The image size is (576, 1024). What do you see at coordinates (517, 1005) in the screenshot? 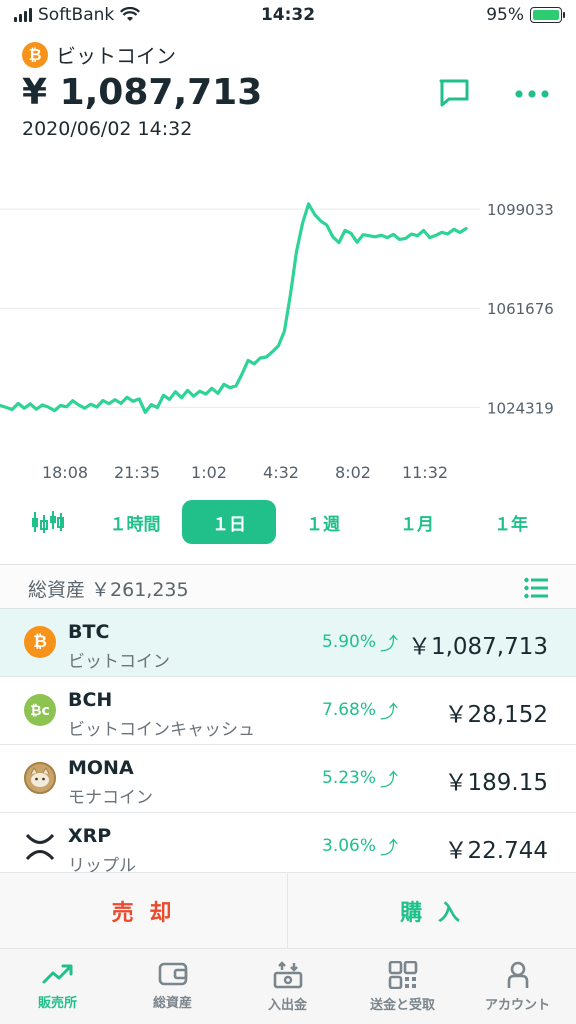
I see `tab-label: アカウント` at bounding box center [517, 1005].